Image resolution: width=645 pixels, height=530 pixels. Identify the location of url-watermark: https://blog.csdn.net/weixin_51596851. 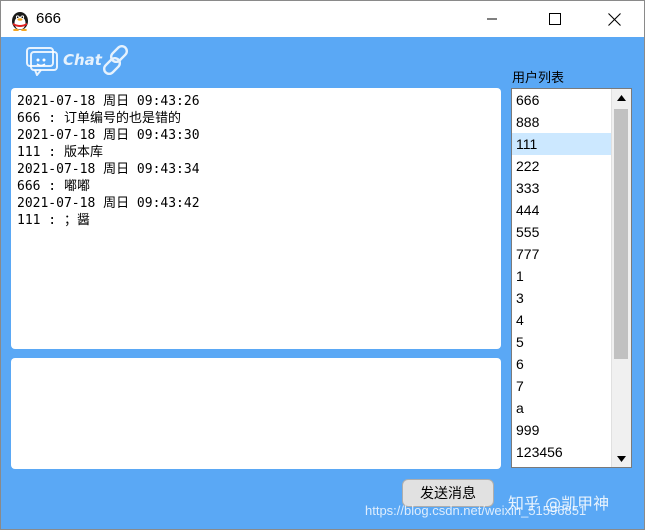
(476, 510).